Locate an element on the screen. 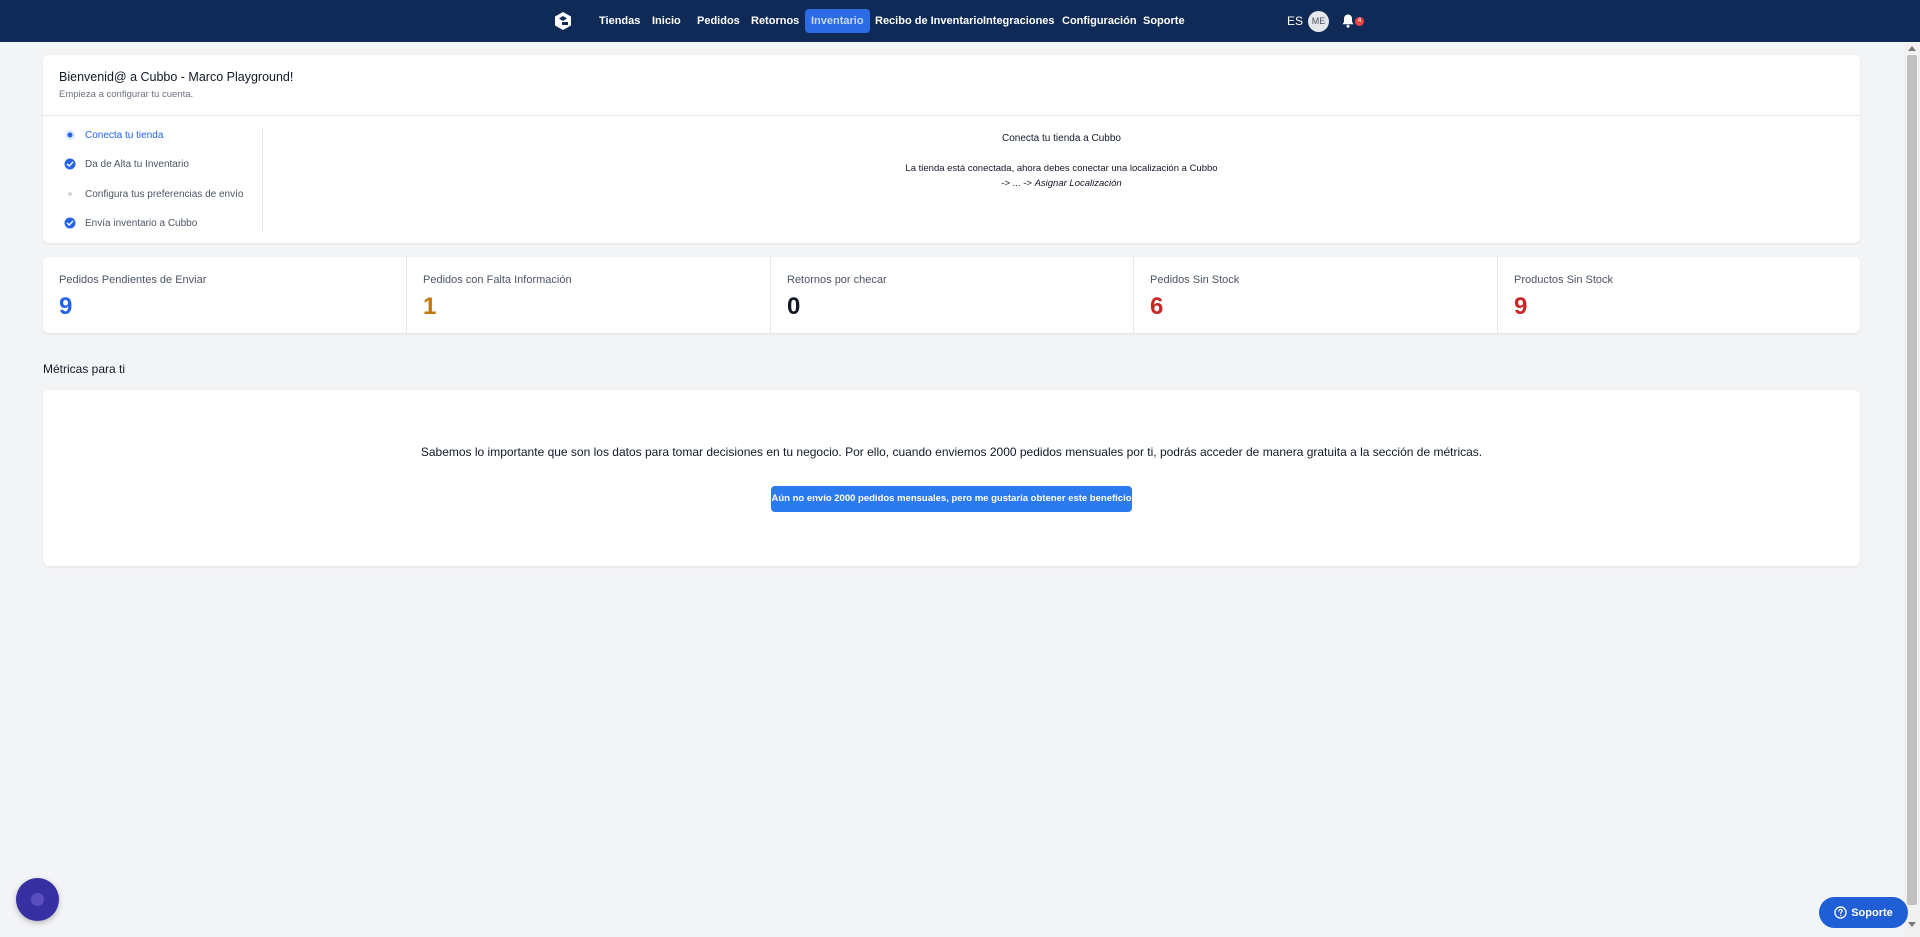 This screenshot has width=1920, height=937. welcome-title: Bienvenid@ a Cubbo - Marco Playground! is located at coordinates (176, 77).